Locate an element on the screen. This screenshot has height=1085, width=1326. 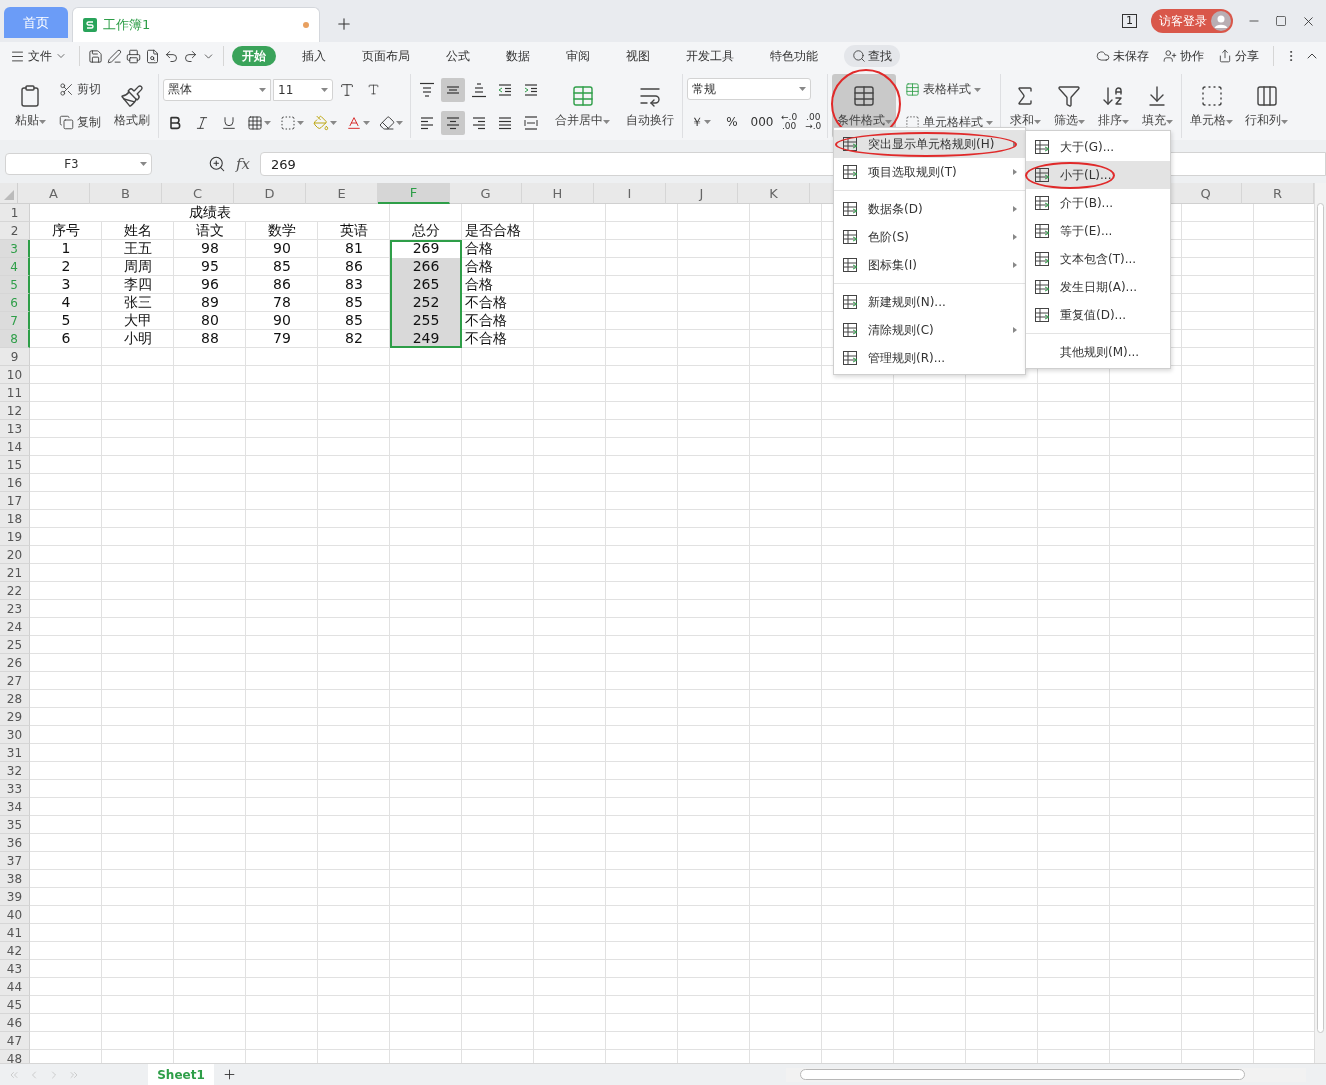
column-header: R is located at coordinates (1278, 193).